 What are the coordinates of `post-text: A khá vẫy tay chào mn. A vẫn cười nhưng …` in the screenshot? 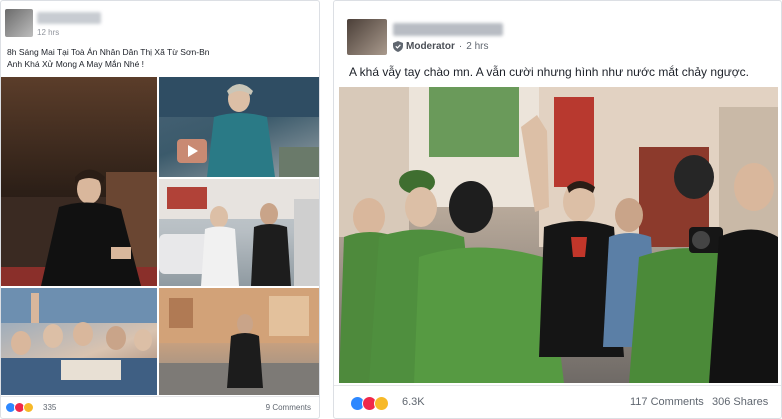 It's located at (549, 72).